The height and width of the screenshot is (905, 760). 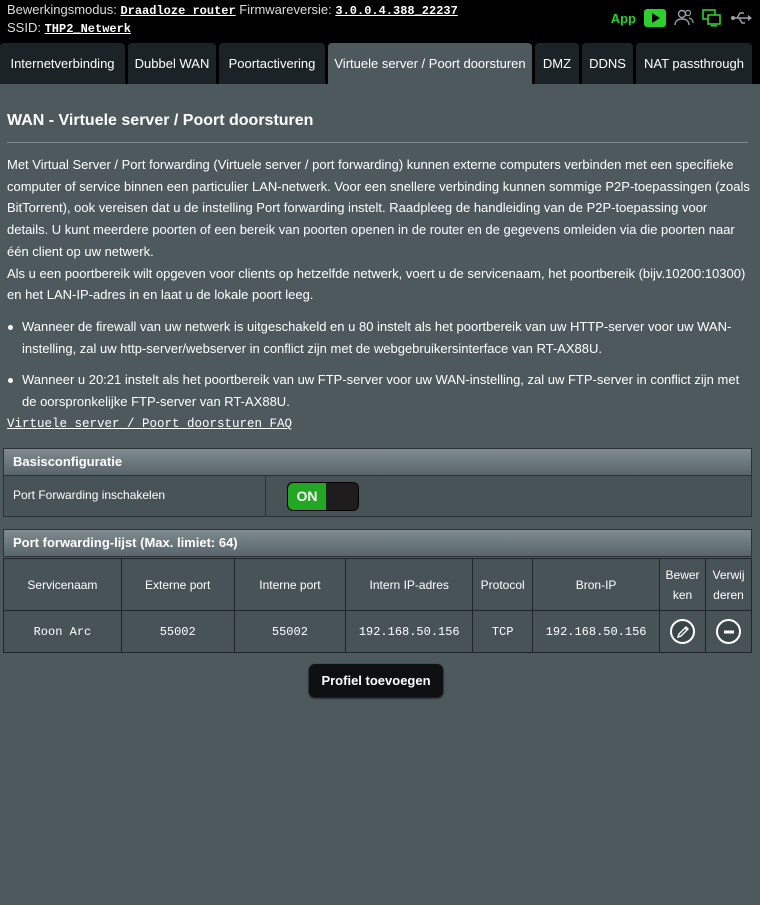 What do you see at coordinates (62, 63) in the screenshot?
I see `tab-internetverbinding: Internetverbinding` at bounding box center [62, 63].